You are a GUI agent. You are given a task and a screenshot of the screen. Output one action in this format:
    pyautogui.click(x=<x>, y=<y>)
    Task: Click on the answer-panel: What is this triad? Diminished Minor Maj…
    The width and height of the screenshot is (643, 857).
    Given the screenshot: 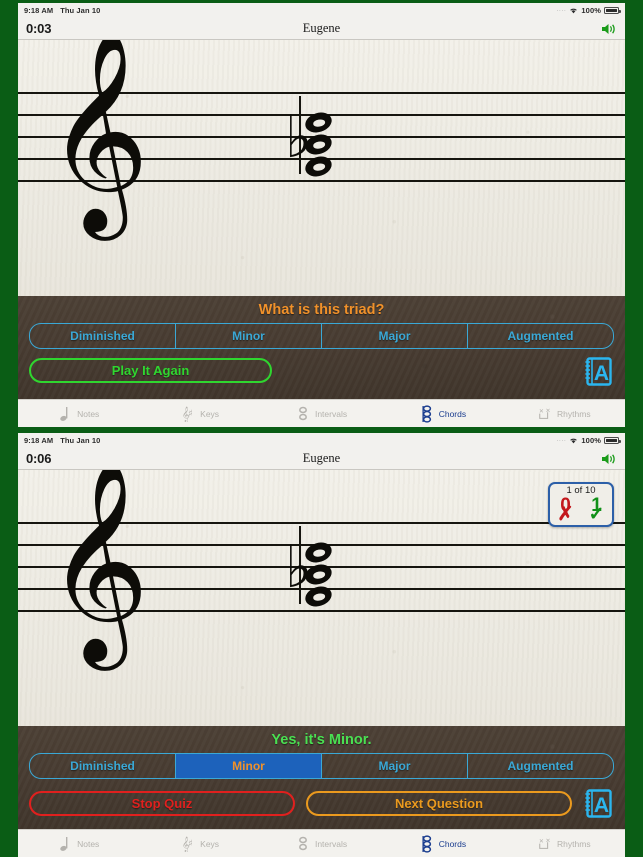 What is the action you would take?
    pyautogui.click(x=321, y=347)
    